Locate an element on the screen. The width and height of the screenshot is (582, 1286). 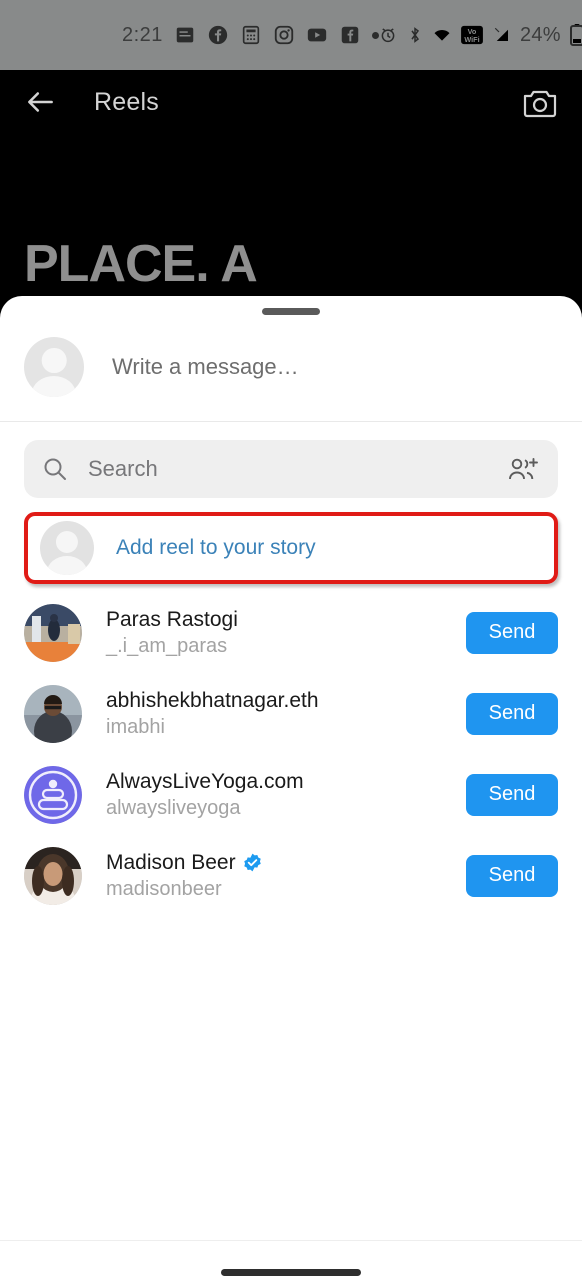
status-bar-right: Vo WiFi 24% is located at coordinates (480, 35).